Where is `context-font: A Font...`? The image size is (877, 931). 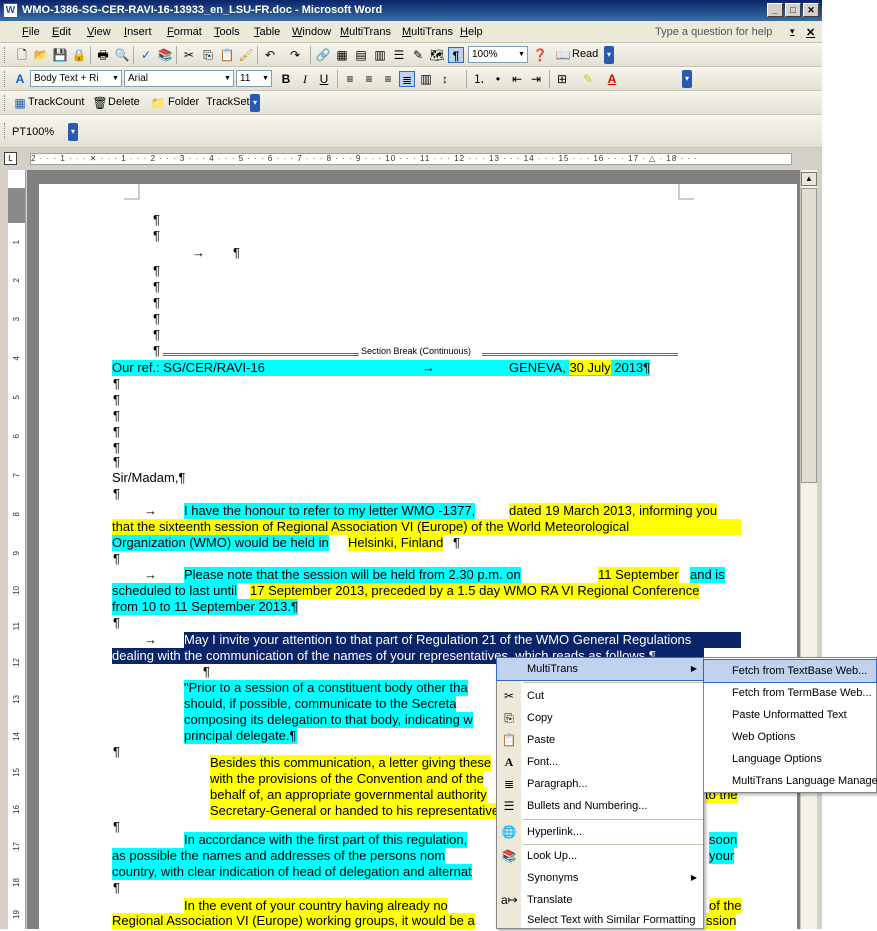
context-font: A Font... is located at coordinates (600, 762).